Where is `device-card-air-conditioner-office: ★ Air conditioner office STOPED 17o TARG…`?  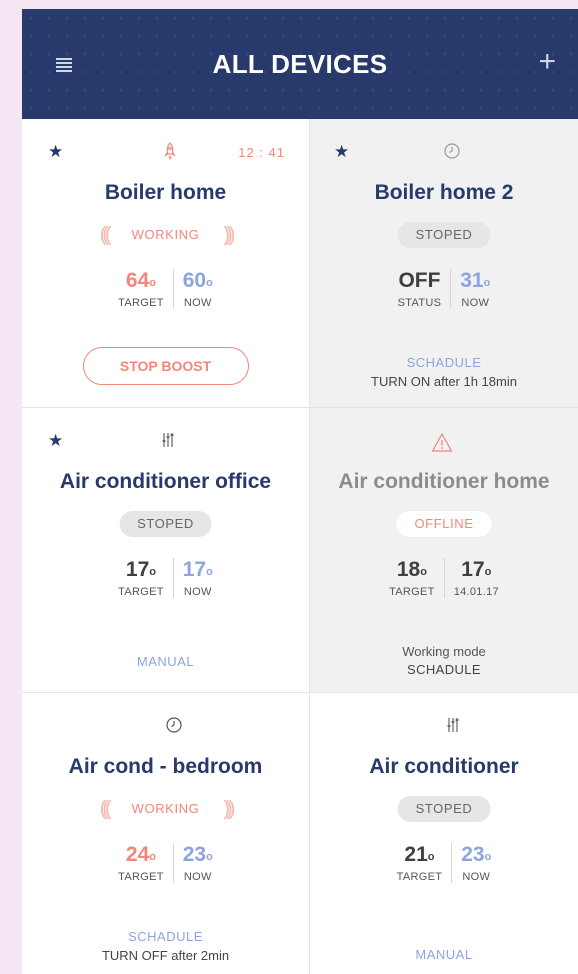
device-card-air-conditioner-office: ★ Air conditioner office STOPED 17o TARG… is located at coordinates (166, 550).